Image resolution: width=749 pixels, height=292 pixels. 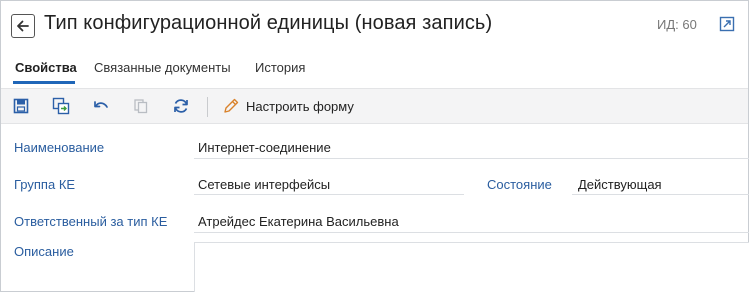 I want to click on tab-related-documents: Связанные документы, so click(x=162, y=67).